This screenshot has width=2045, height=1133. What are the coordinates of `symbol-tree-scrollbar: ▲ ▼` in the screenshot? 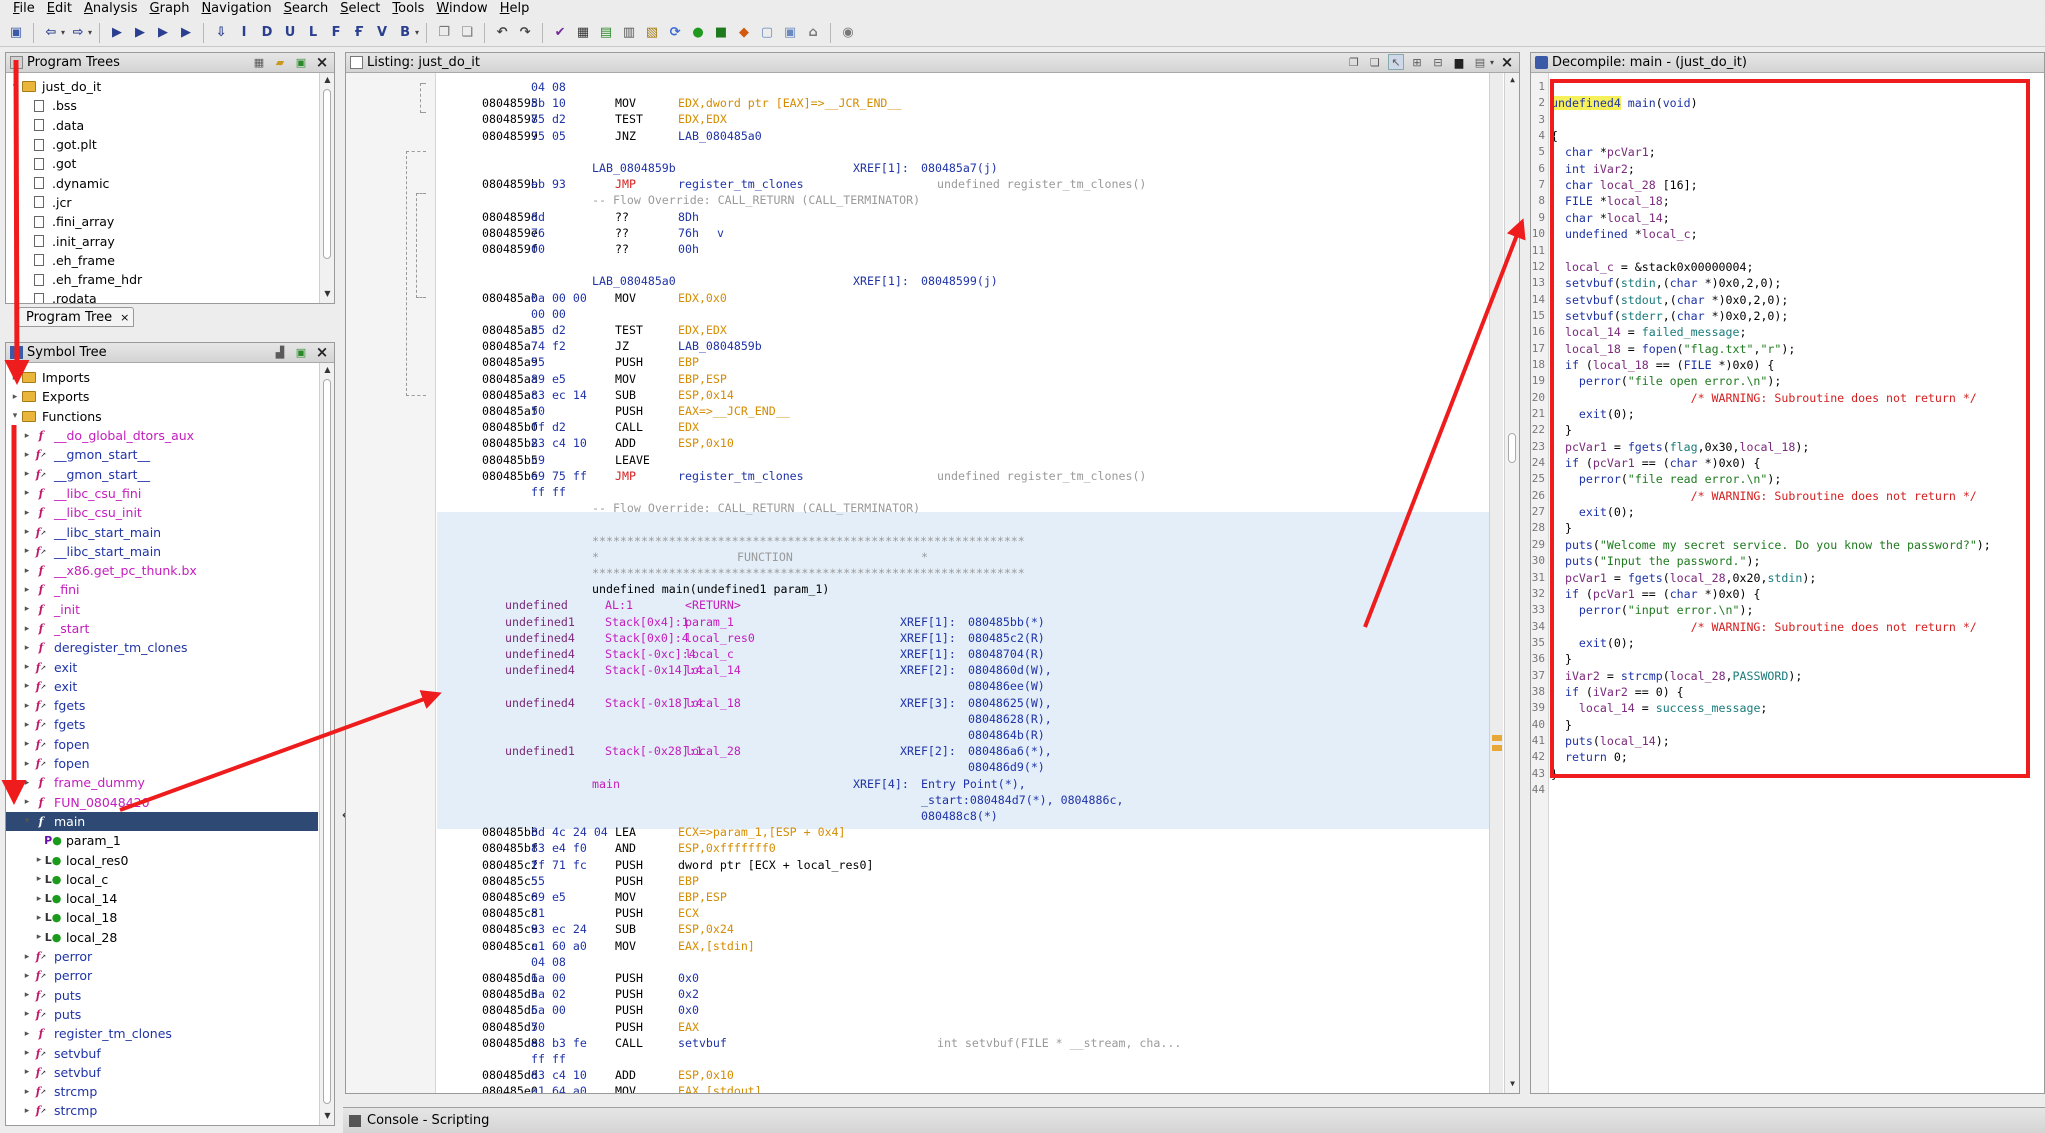 It's located at (326, 744).